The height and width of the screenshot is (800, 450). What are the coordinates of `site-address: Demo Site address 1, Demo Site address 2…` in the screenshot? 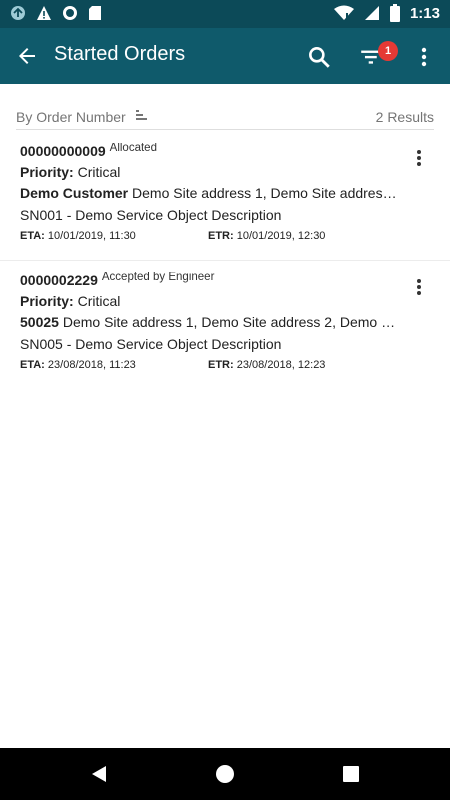 It's located at (229, 322).